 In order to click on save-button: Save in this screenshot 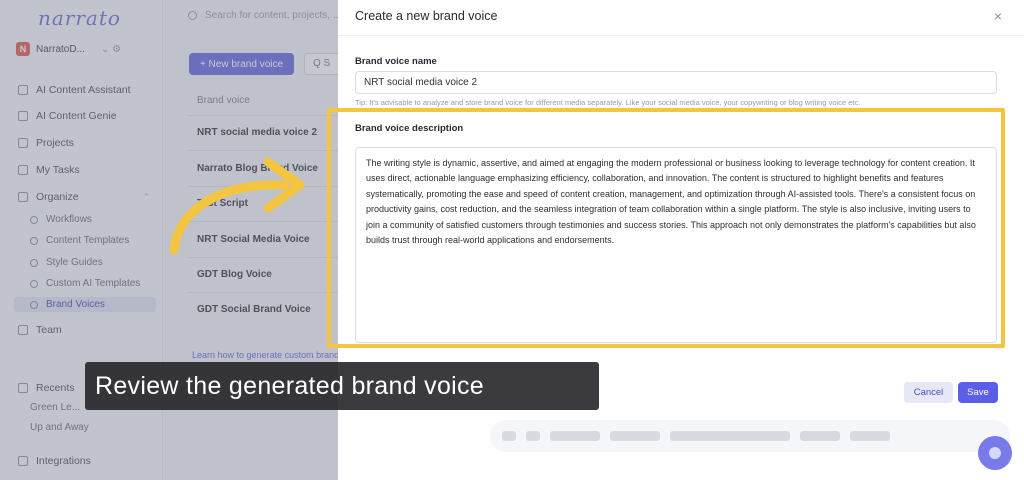, I will do `click(978, 392)`.